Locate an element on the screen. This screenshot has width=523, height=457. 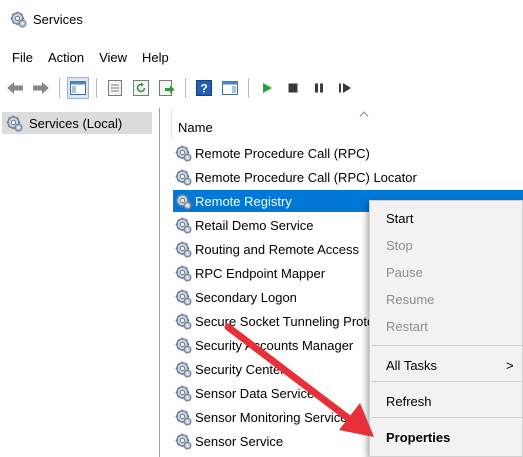
menu-item-start: Start is located at coordinates (399, 218).